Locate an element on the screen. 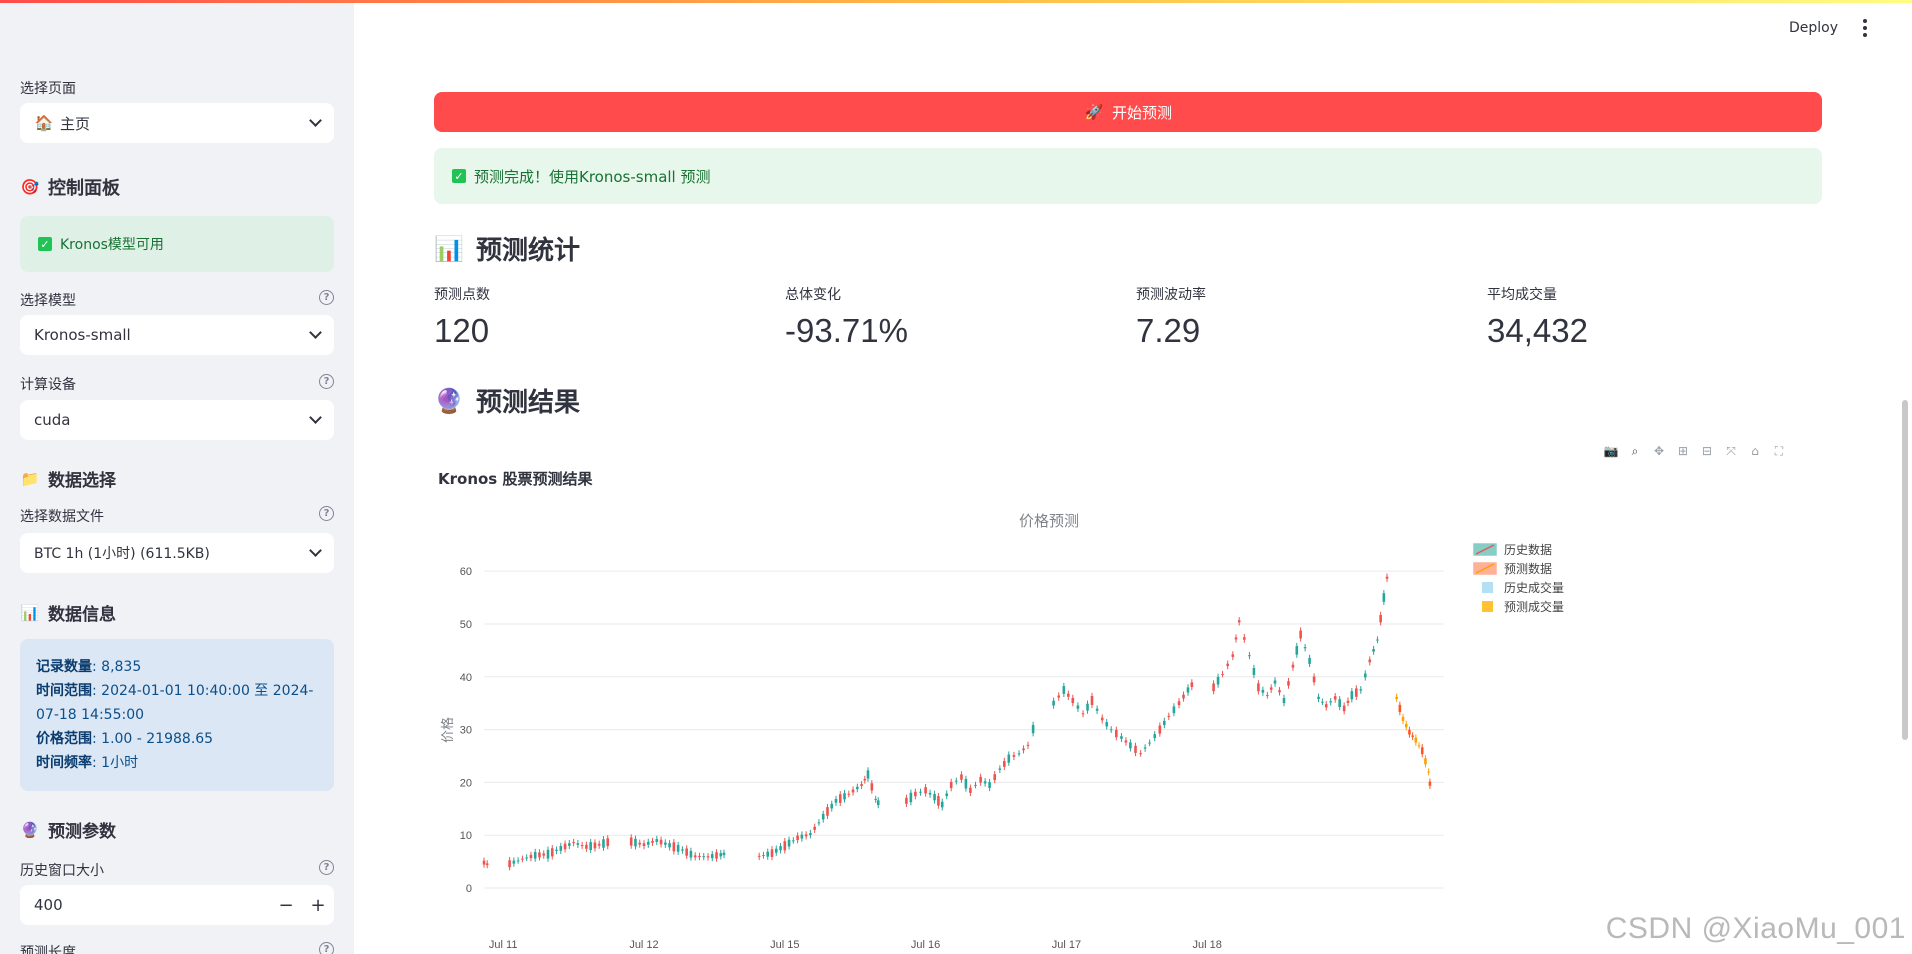 The image size is (1912, 954). y-tick-label: 40 is located at coordinates (466, 678).